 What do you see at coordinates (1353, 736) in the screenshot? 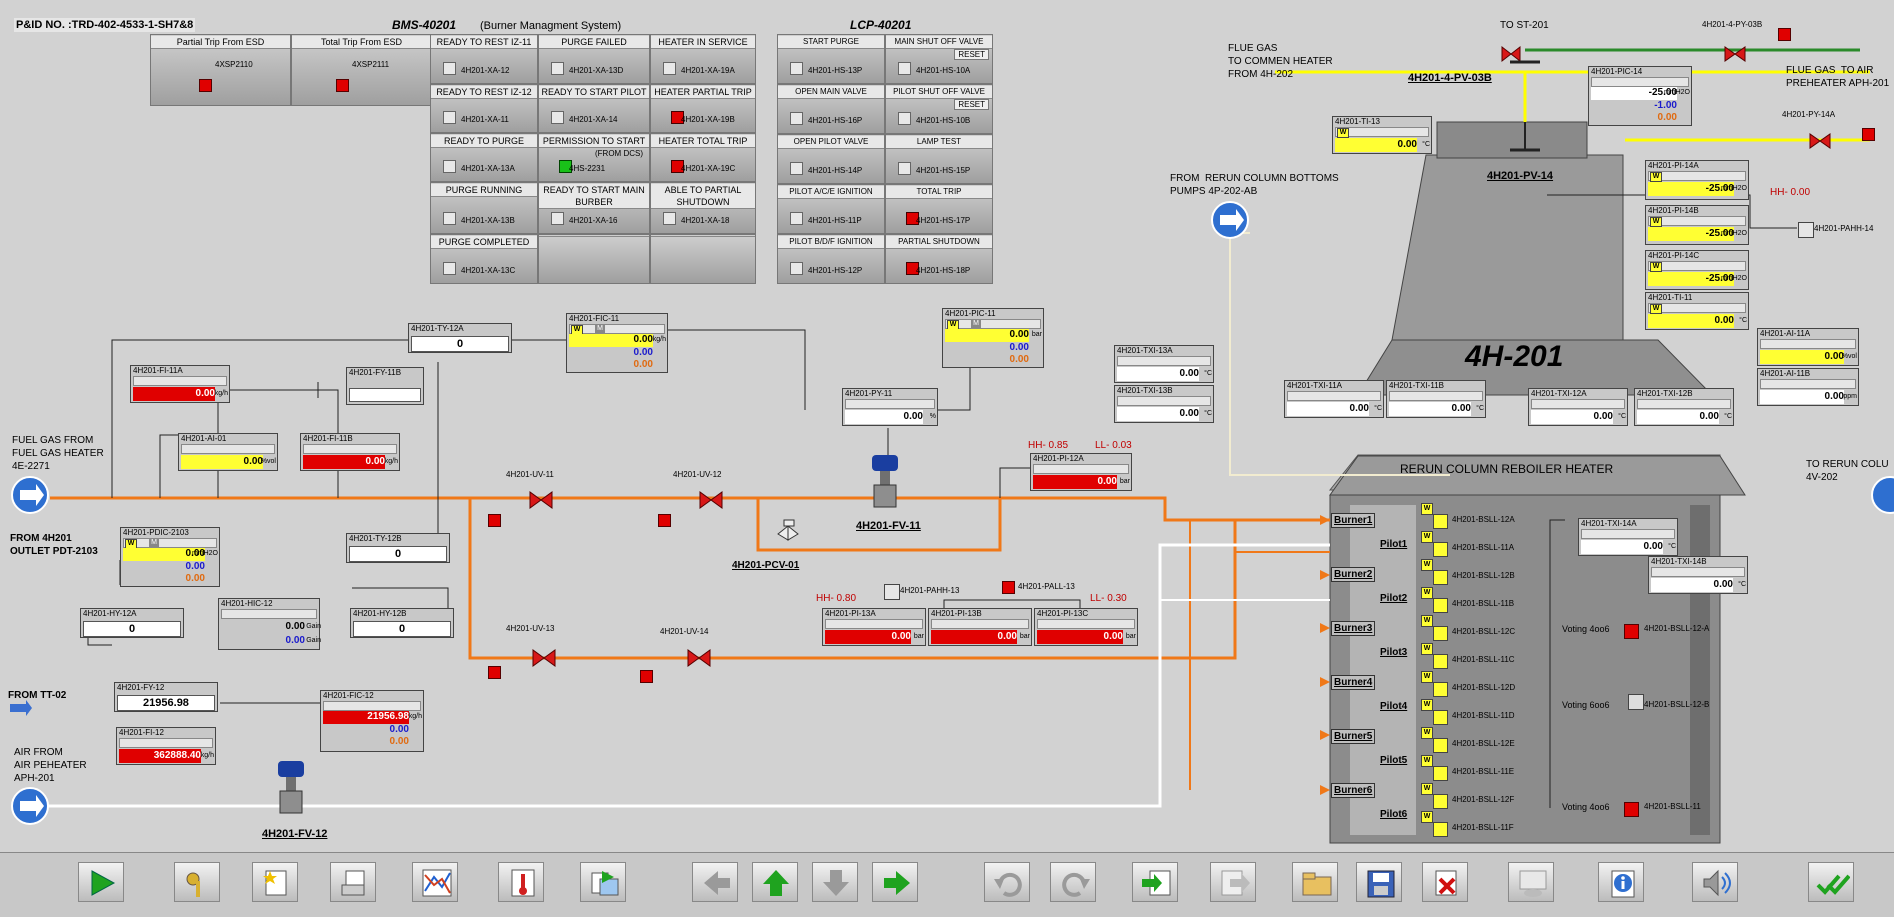
I see `burner-5: Burner5` at bounding box center [1353, 736].